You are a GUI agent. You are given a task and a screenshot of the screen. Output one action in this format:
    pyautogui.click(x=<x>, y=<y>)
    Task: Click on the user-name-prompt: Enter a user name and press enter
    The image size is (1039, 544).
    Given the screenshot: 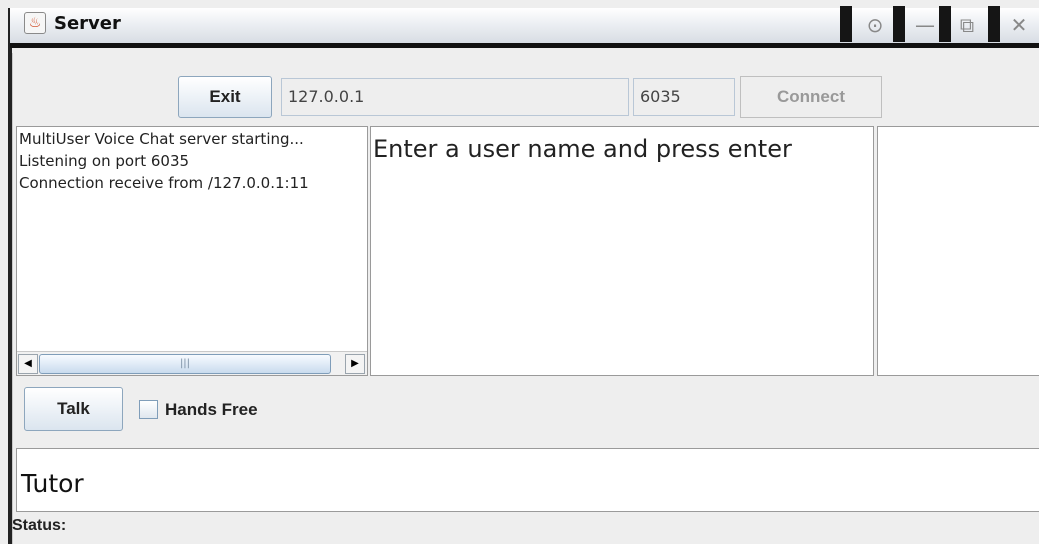 What is the action you would take?
    pyautogui.click(x=582, y=149)
    